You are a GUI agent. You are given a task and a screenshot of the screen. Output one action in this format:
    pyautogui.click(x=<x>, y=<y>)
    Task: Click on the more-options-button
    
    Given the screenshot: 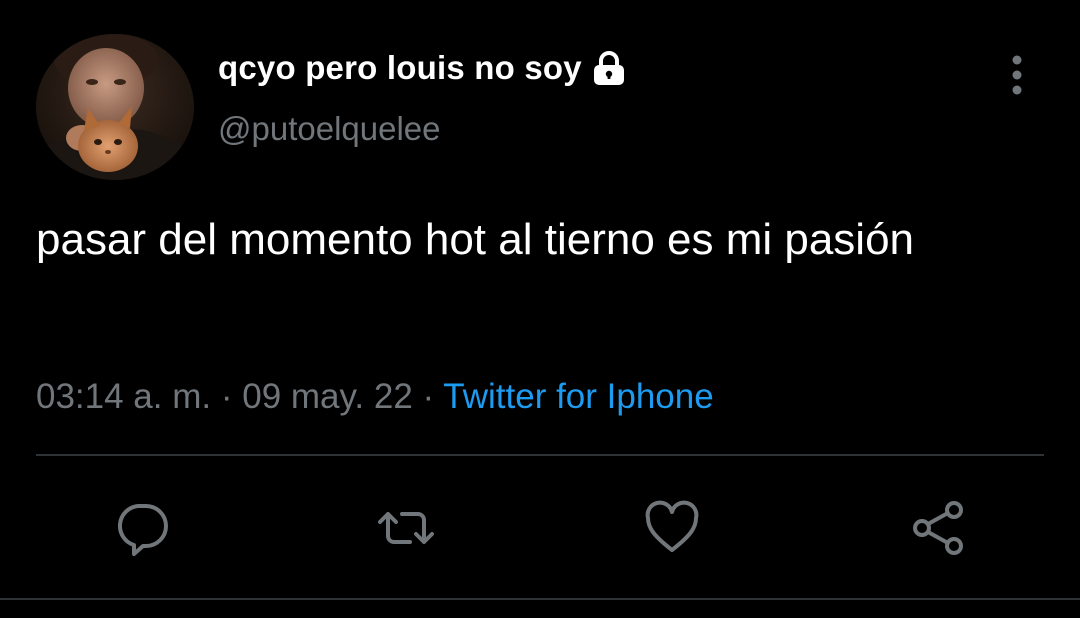 What is the action you would take?
    pyautogui.click(x=1017, y=75)
    